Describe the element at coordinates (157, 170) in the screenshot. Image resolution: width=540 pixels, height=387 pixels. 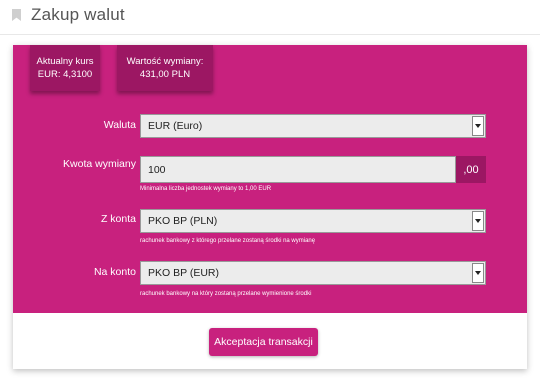
I see `amount-input-value: 100` at that location.